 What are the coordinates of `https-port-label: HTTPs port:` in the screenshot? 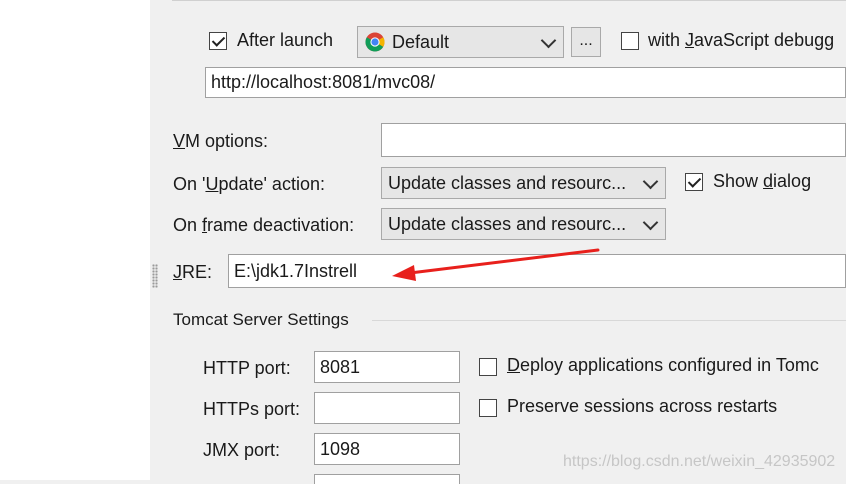 It's located at (252, 409).